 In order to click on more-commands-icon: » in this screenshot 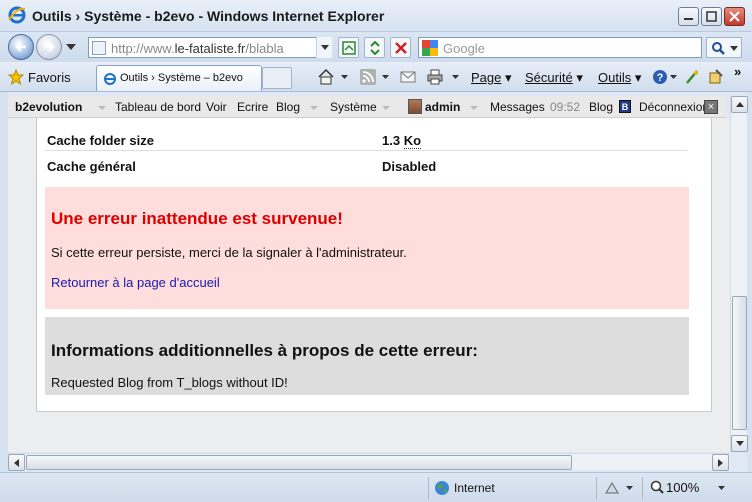, I will do `click(737, 71)`.